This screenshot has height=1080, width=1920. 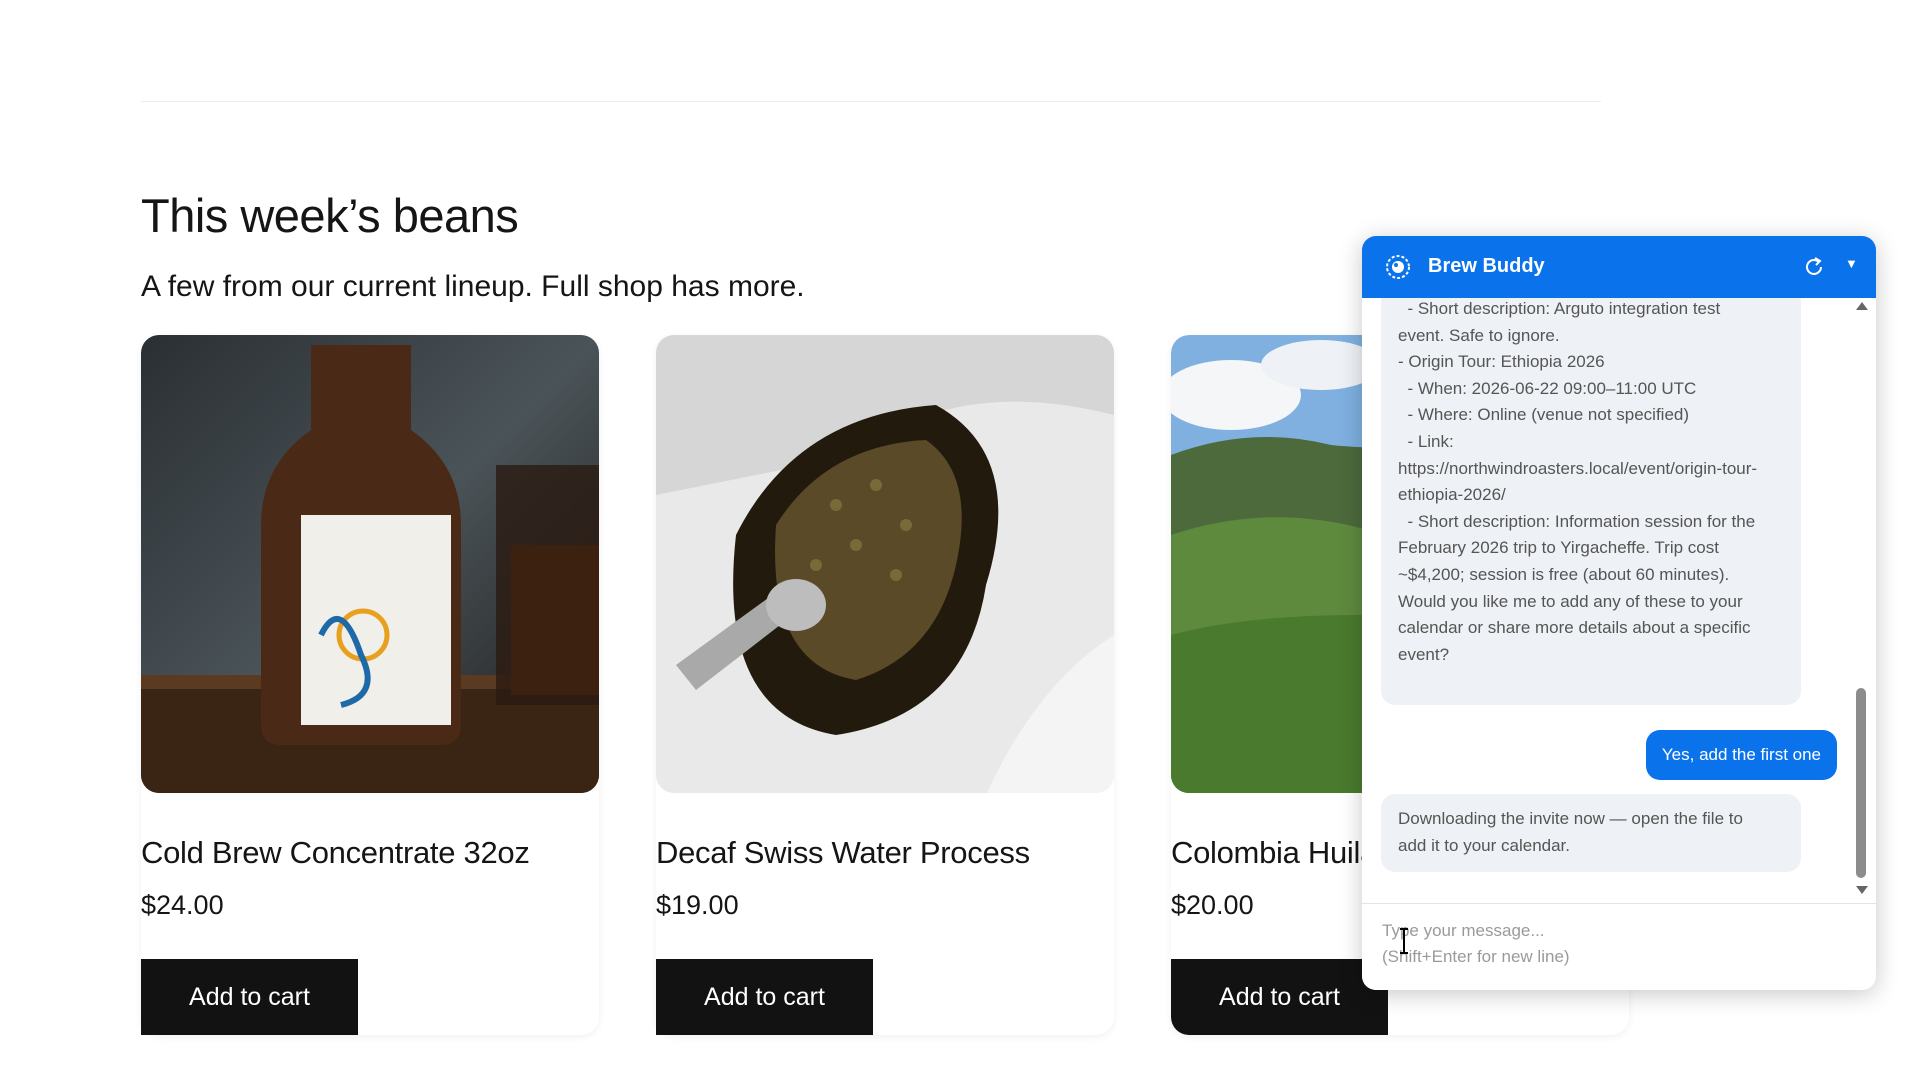 I want to click on chat-header: Brew Buddy ▼, so click(x=1619, y=267).